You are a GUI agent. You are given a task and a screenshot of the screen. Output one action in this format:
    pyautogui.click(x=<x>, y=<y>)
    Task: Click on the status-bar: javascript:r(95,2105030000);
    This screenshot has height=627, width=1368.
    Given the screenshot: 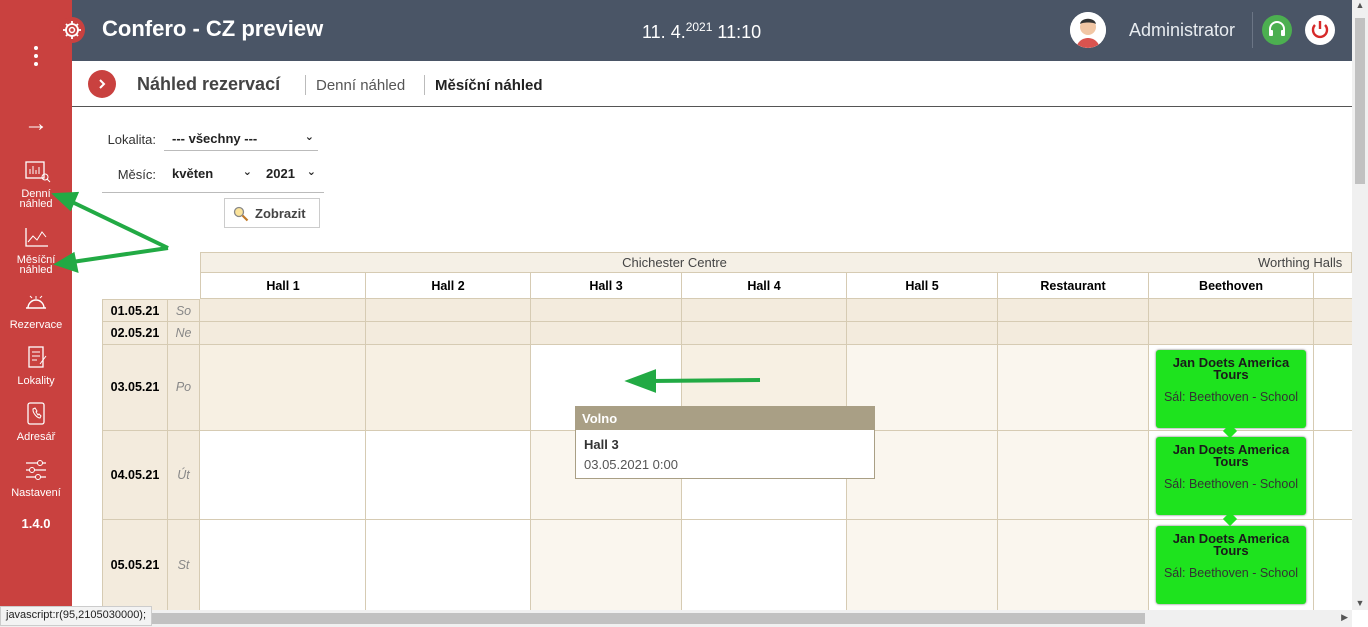 What is the action you would take?
    pyautogui.click(x=76, y=616)
    